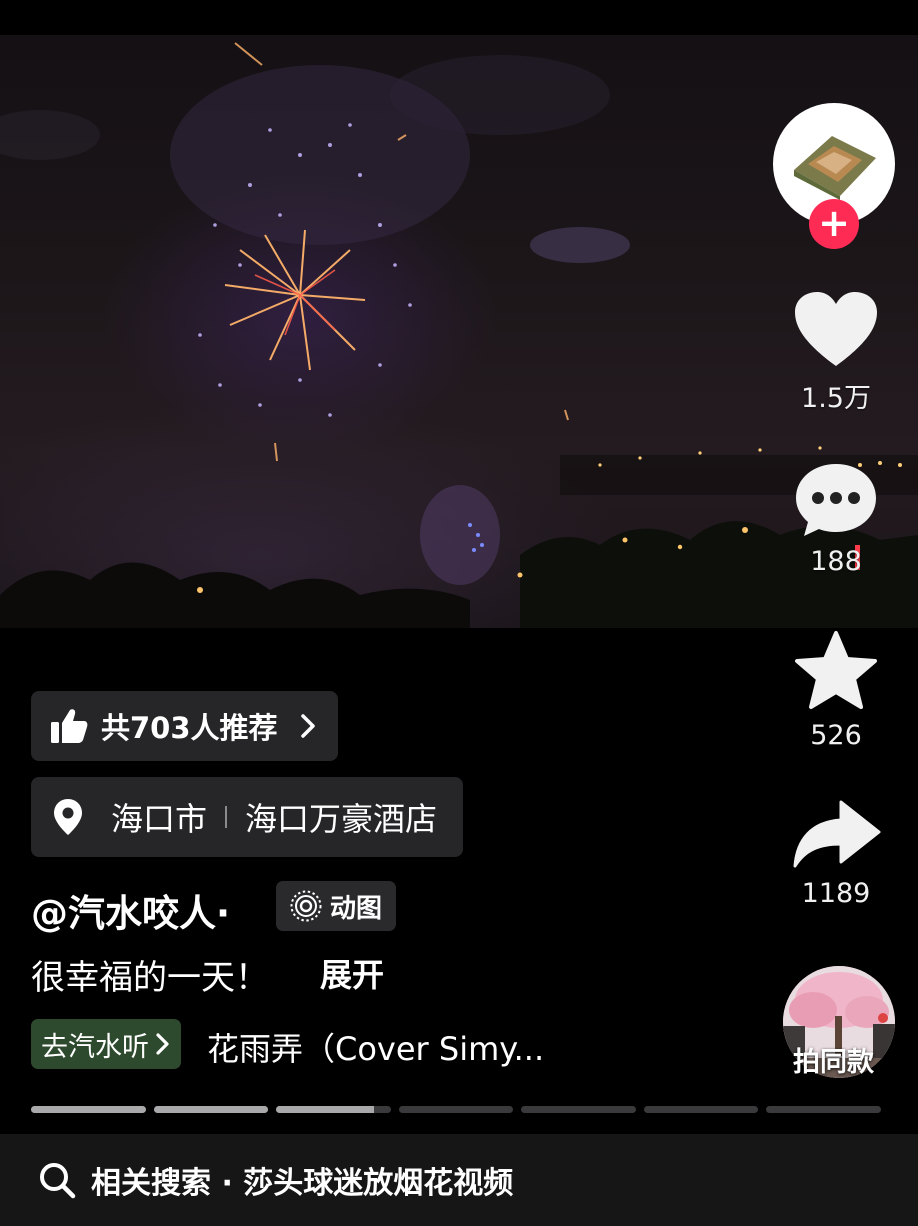 This screenshot has width=918, height=1226. What do you see at coordinates (341, 819) in the screenshot?
I see `location-place: 海口万豪酒店` at bounding box center [341, 819].